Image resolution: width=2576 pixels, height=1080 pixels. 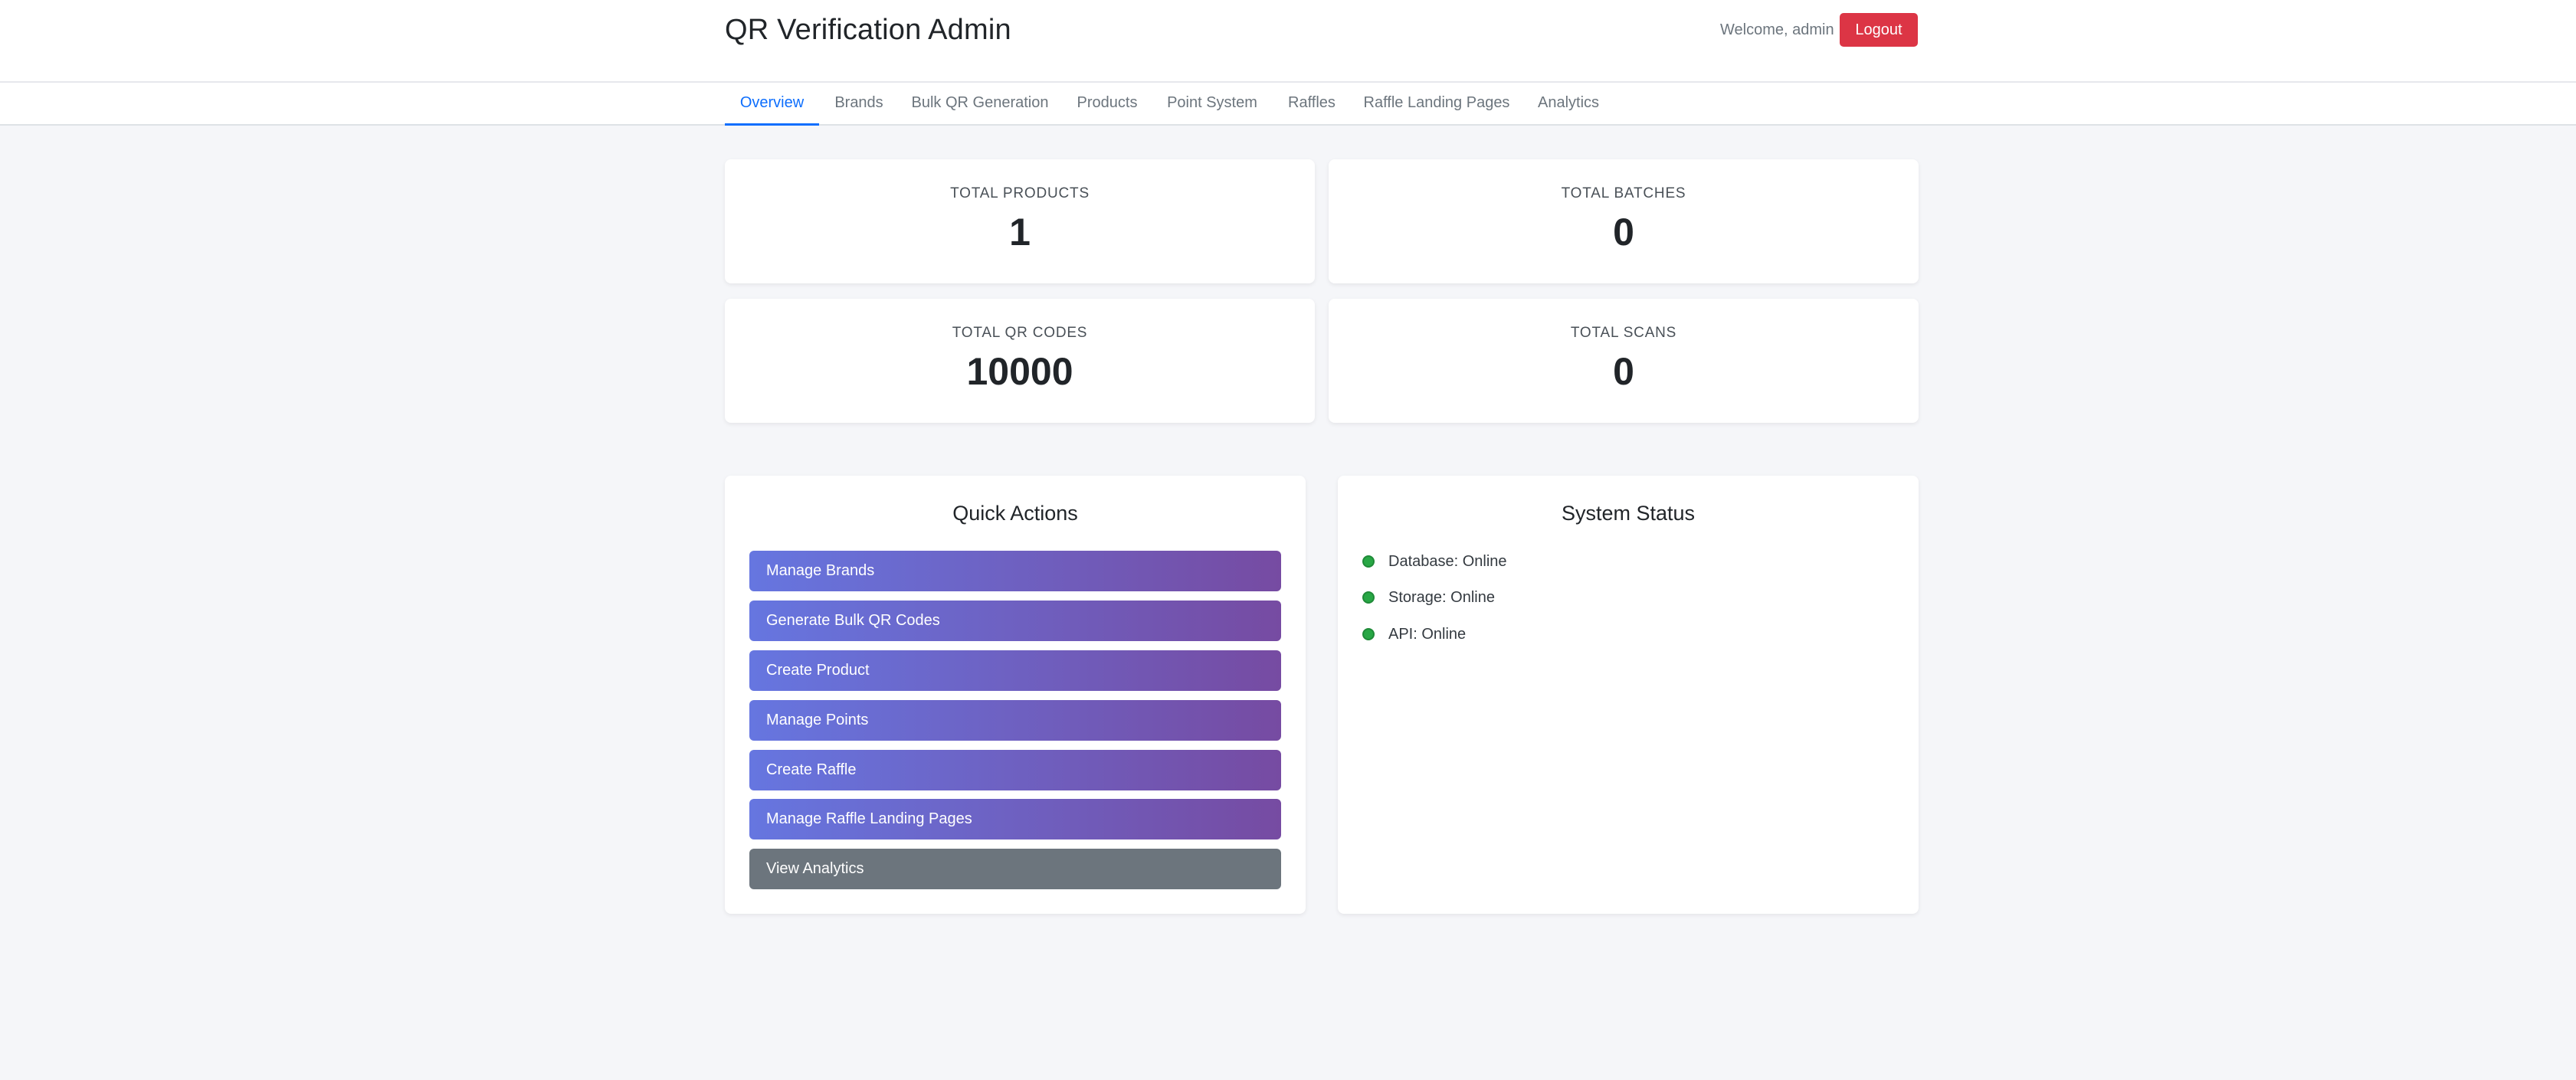 What do you see at coordinates (1879, 30) in the screenshot?
I see `logout-button: Logout` at bounding box center [1879, 30].